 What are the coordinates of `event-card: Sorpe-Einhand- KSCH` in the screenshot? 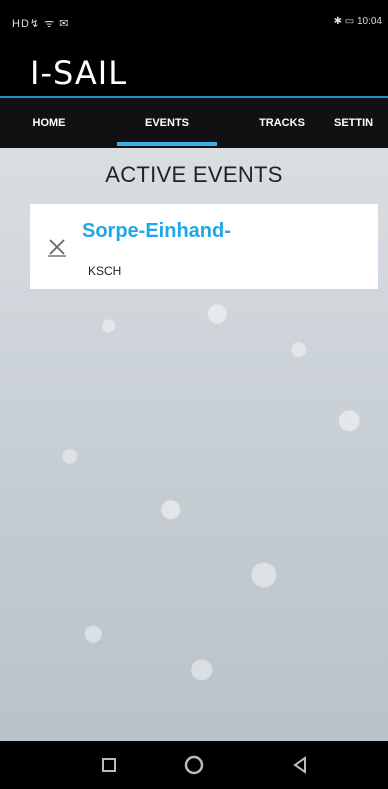 It's located at (204, 246).